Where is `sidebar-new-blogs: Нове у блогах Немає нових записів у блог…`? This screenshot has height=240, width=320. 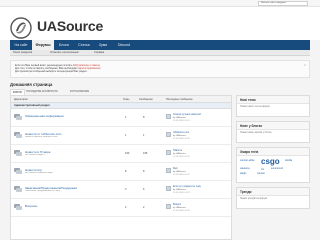 sidebar-new-blogs: Нове у блогах Немає нових записів у блог… is located at coordinates (273, 132).